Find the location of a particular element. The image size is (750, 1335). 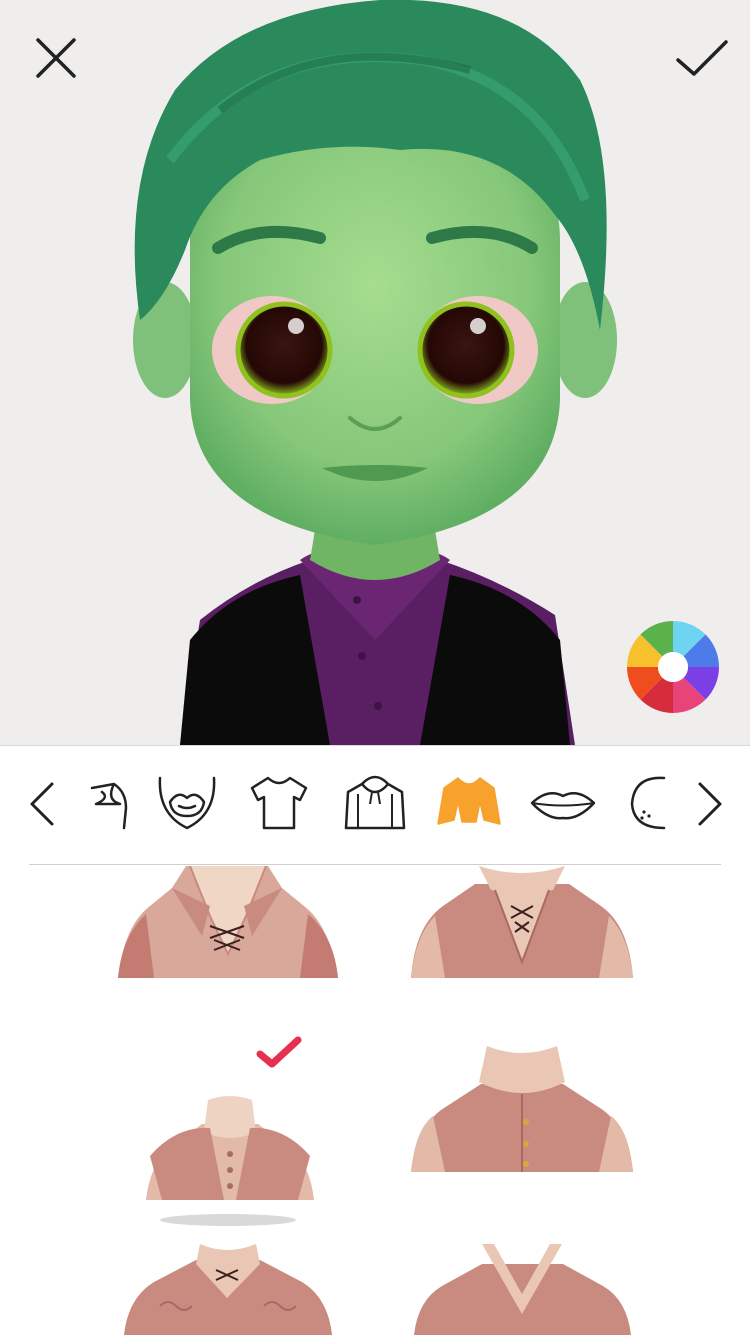

tab-lips is located at coordinates (563, 803).